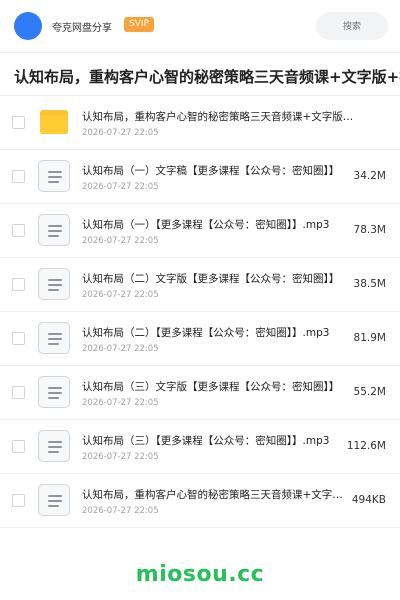  I want to click on file-size: 112.6M, so click(366, 446).